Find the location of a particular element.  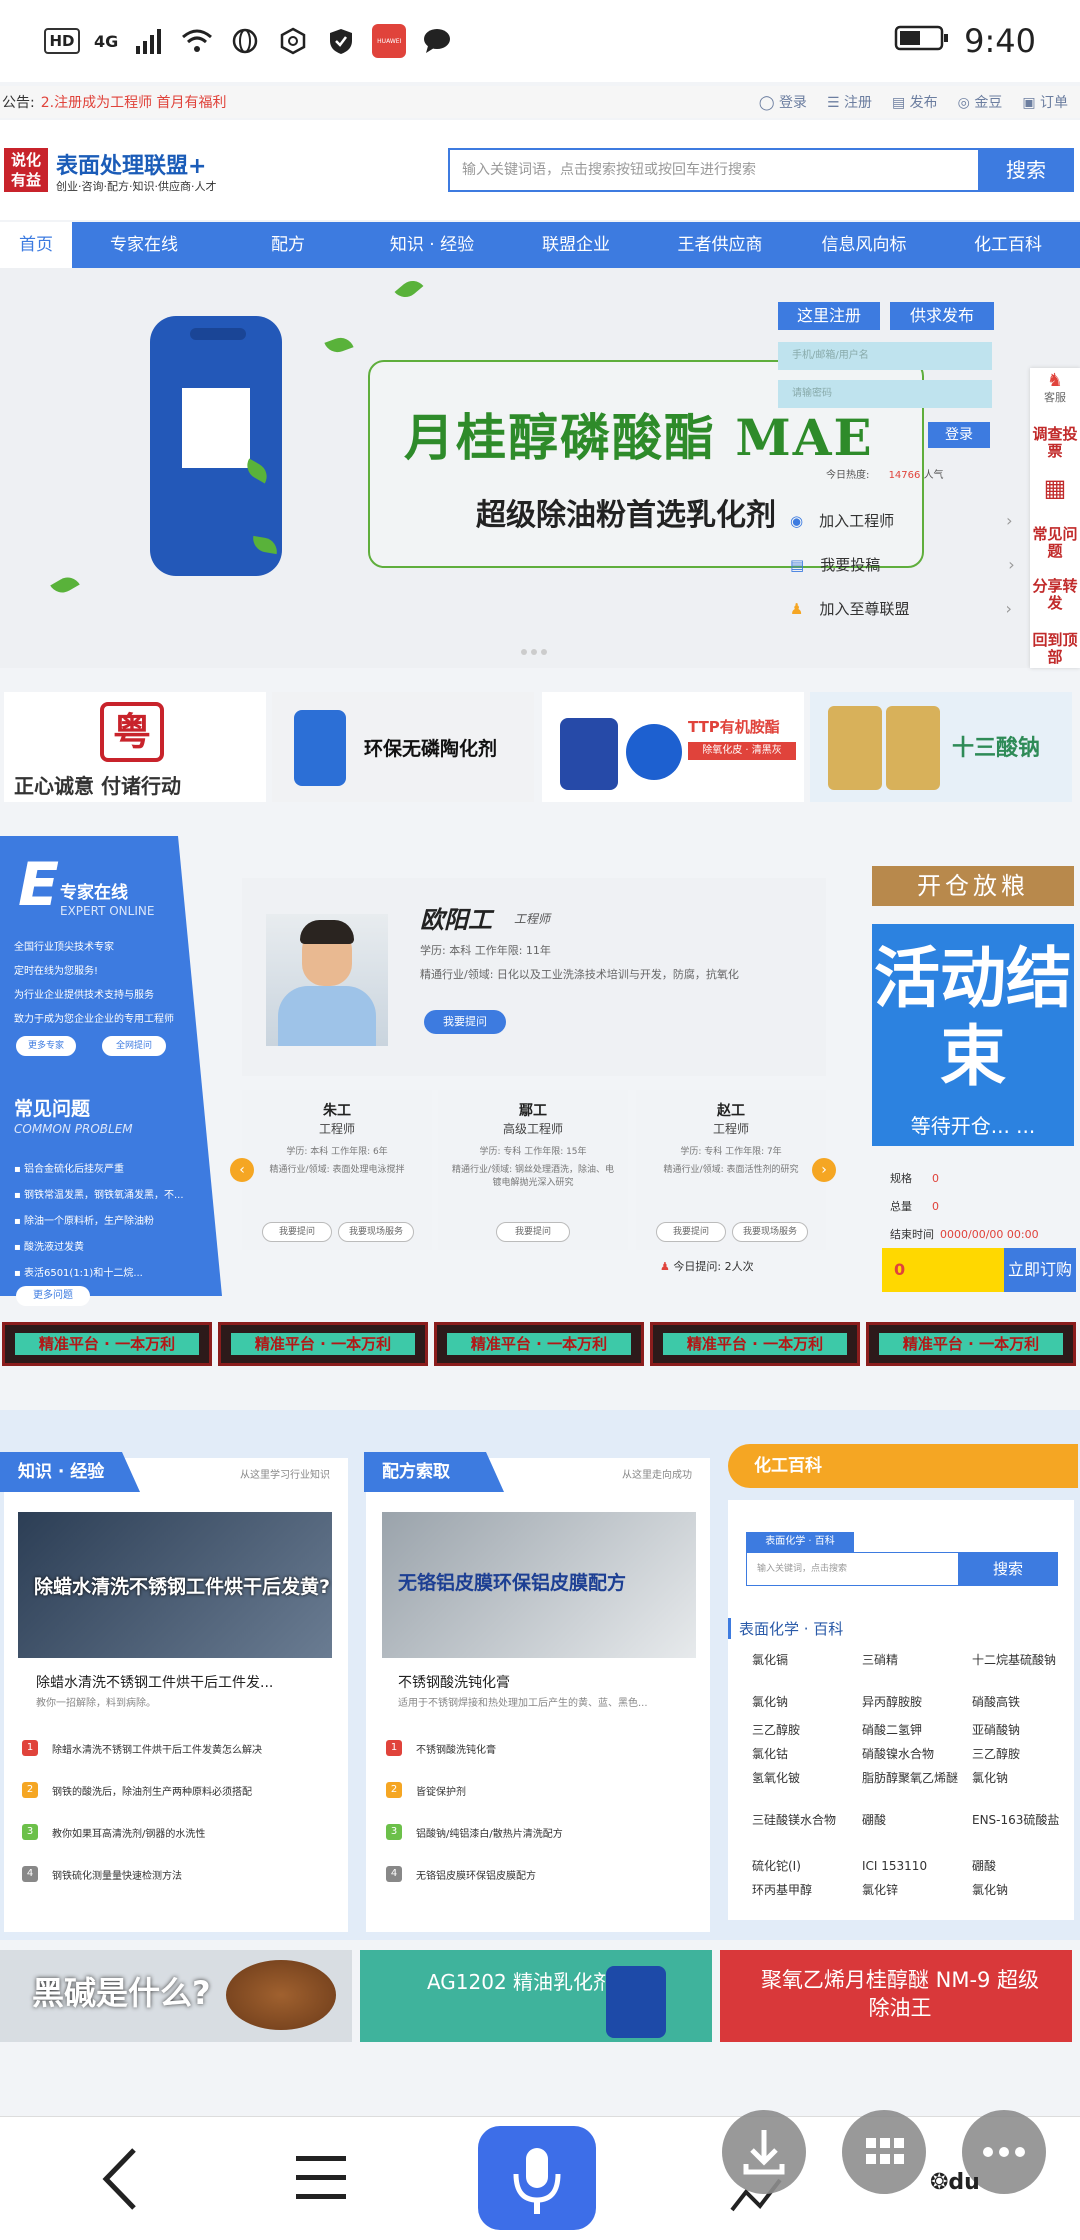

nav-info: 信息风向标 is located at coordinates (864, 245).